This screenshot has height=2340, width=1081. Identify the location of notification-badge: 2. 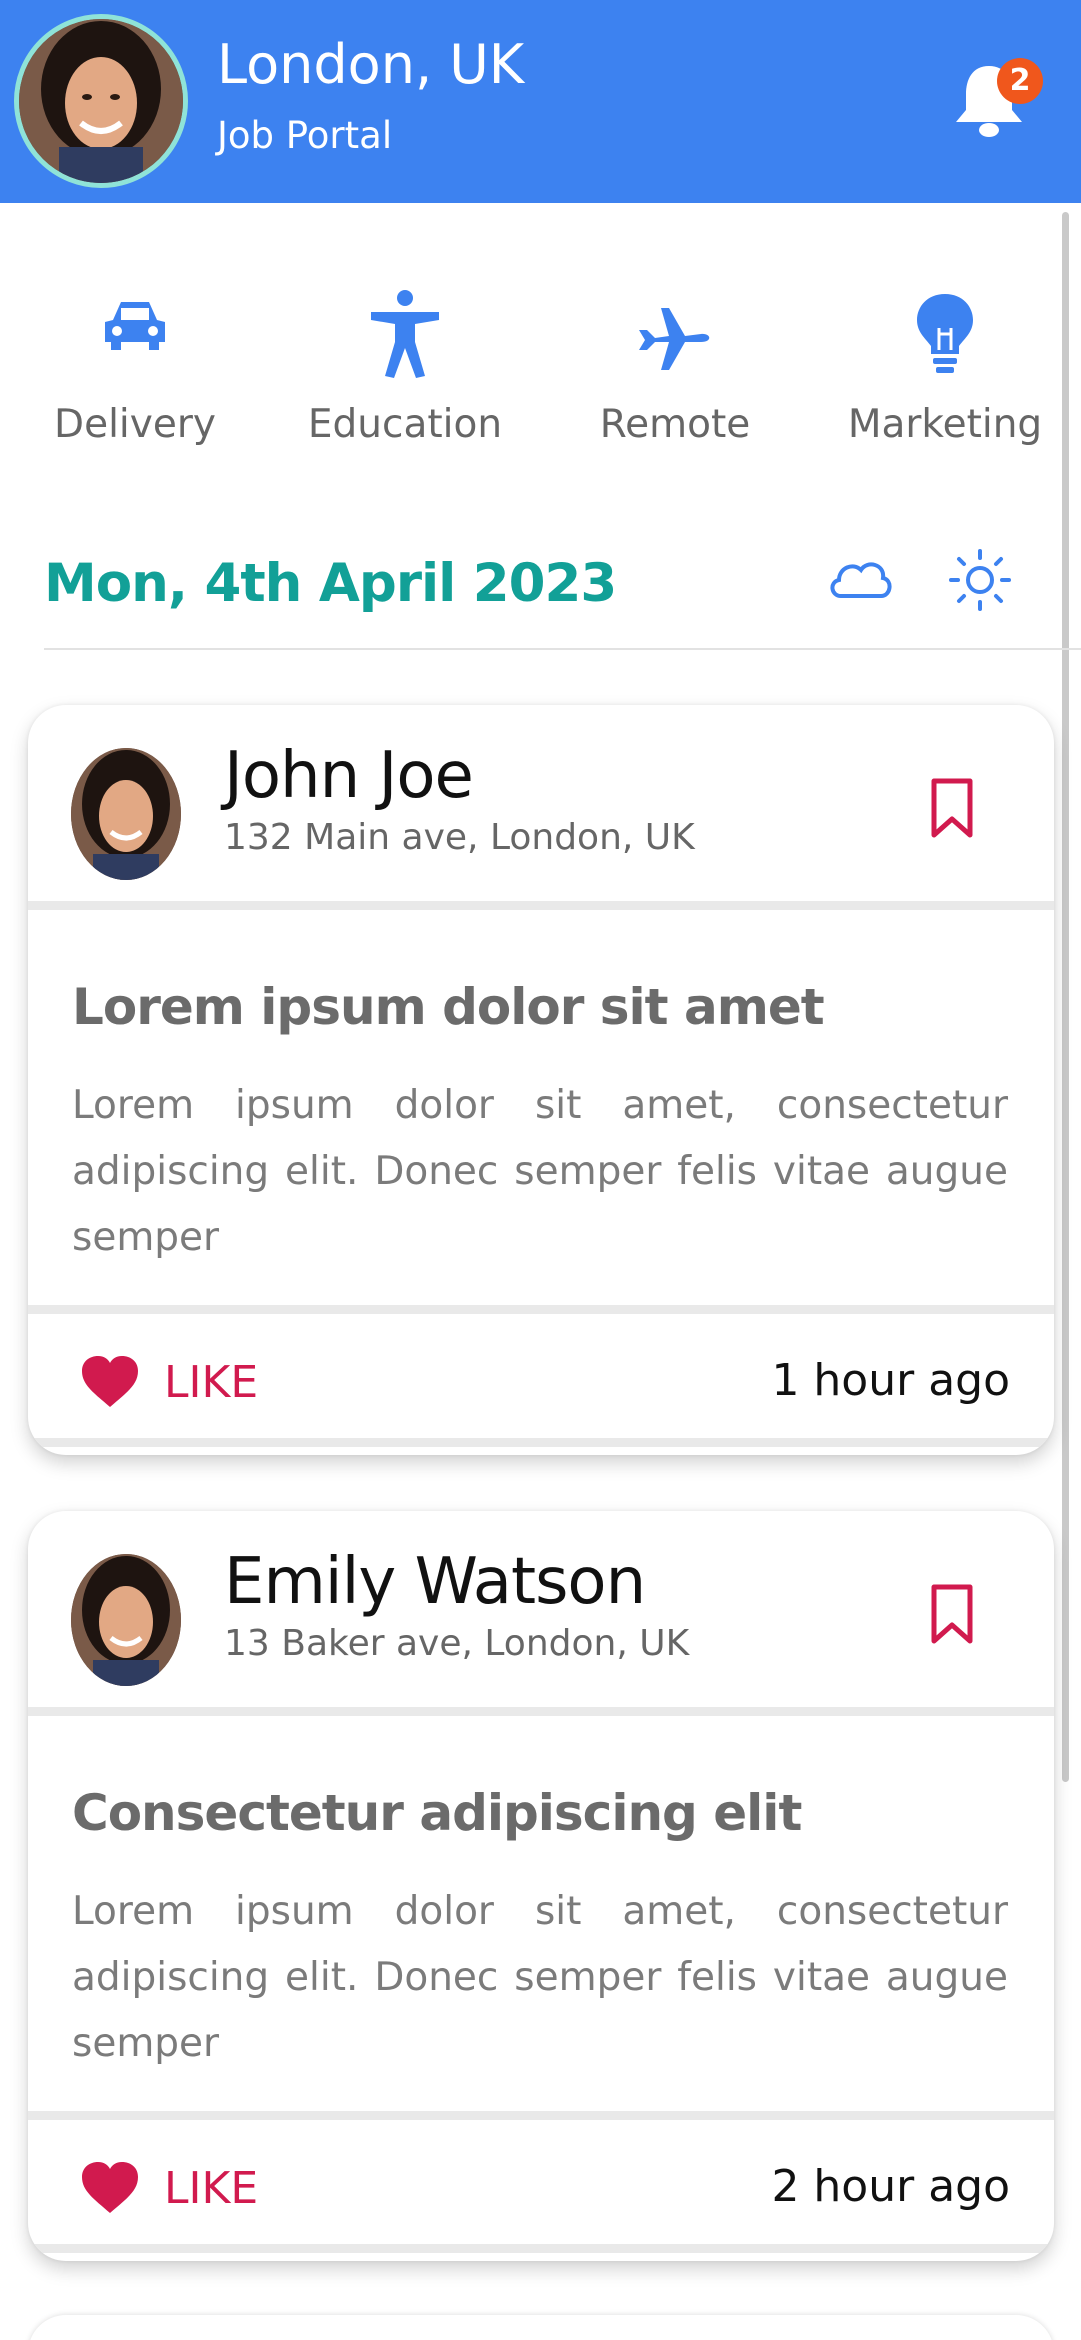
(1020, 81).